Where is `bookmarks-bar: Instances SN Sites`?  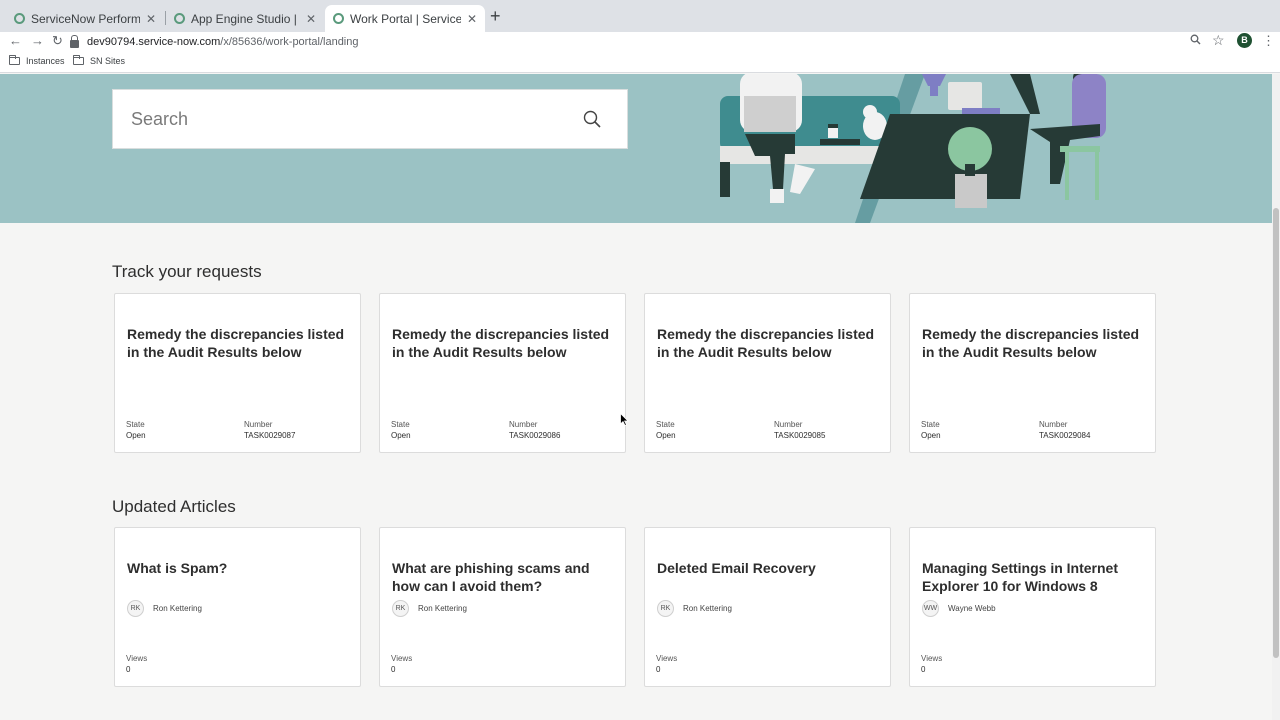 bookmarks-bar: Instances SN Sites is located at coordinates (640, 62).